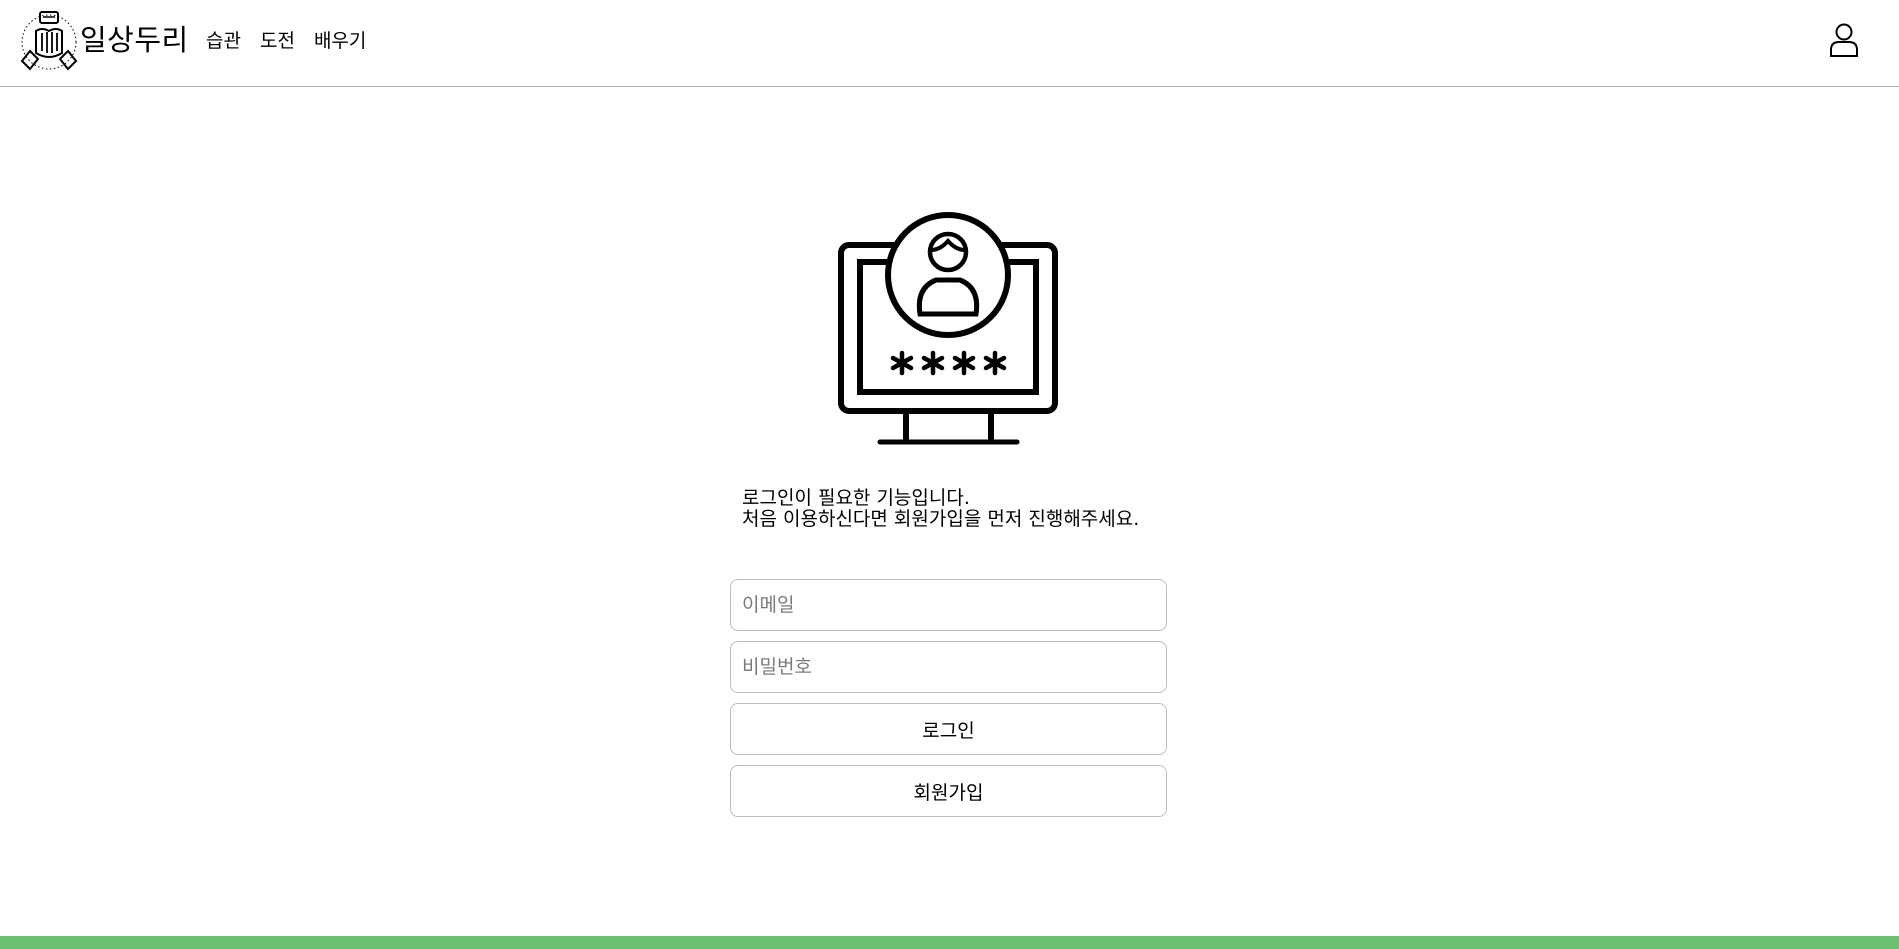  Describe the element at coordinates (277, 41) in the screenshot. I see `nav-item-challenge: 도전` at that location.